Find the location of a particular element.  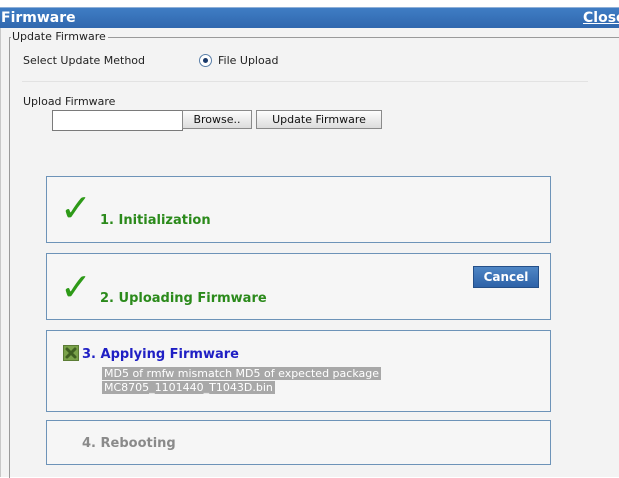

step-initialization is located at coordinates (298, 209).